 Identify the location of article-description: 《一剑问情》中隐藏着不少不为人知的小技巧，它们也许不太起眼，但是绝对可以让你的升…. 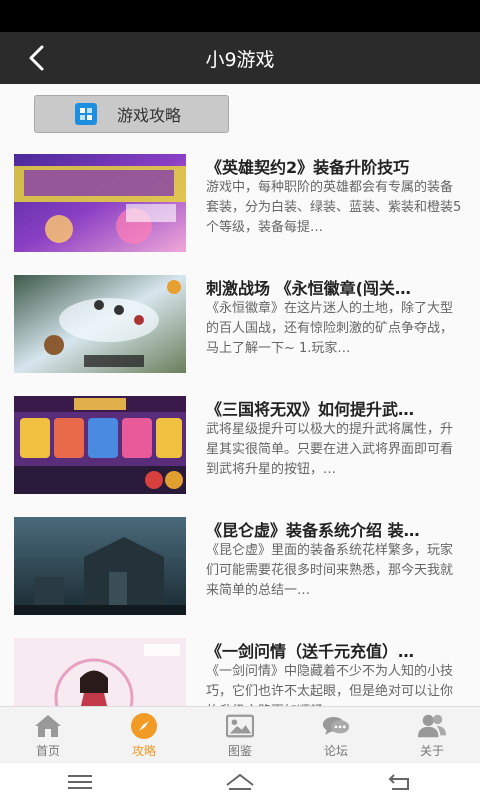
(330, 685).